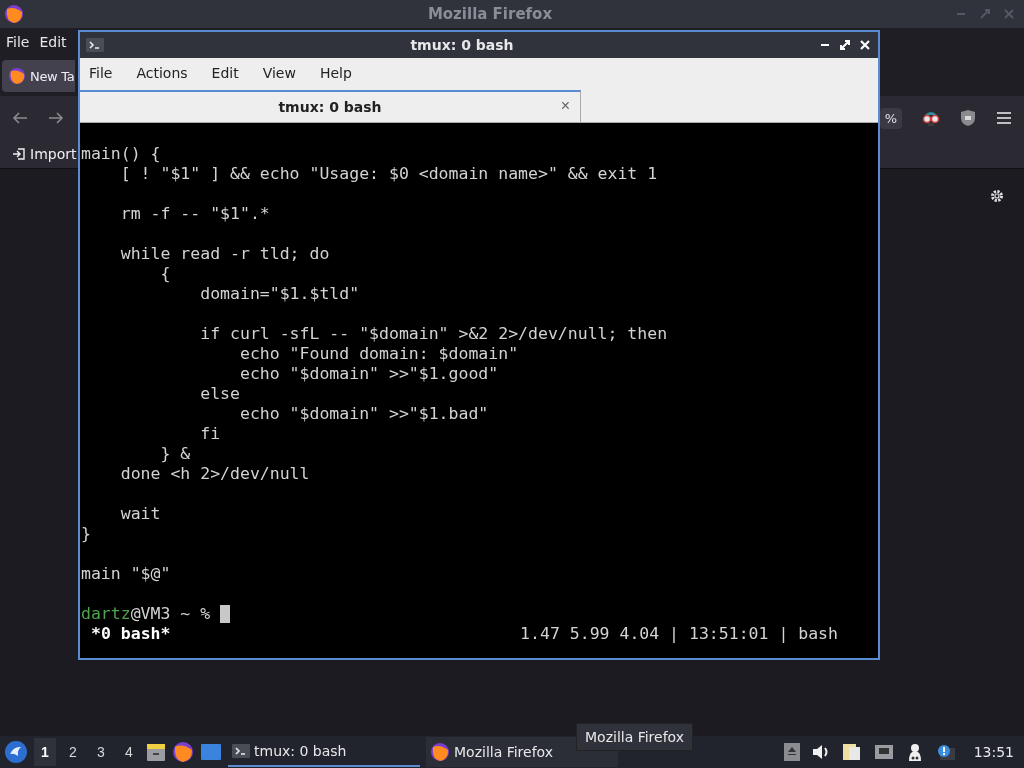 This screenshot has height=768, width=1024. I want to click on code-line: domain="$1.$tld", so click(280, 294).